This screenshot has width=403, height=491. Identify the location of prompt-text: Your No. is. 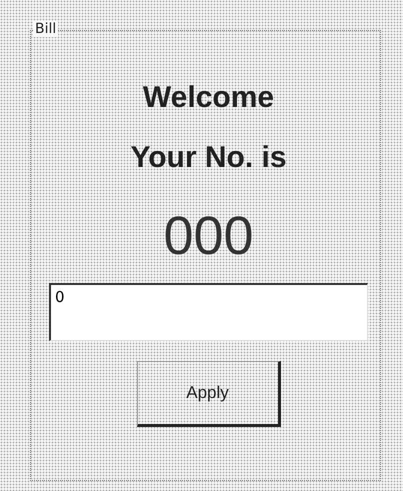
(208, 158).